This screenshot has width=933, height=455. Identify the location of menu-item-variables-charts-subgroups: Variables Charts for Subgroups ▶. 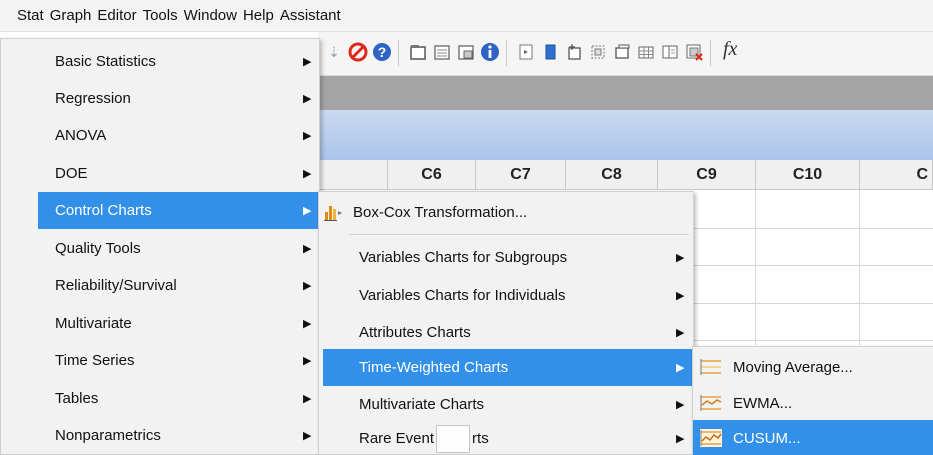
(506, 257).